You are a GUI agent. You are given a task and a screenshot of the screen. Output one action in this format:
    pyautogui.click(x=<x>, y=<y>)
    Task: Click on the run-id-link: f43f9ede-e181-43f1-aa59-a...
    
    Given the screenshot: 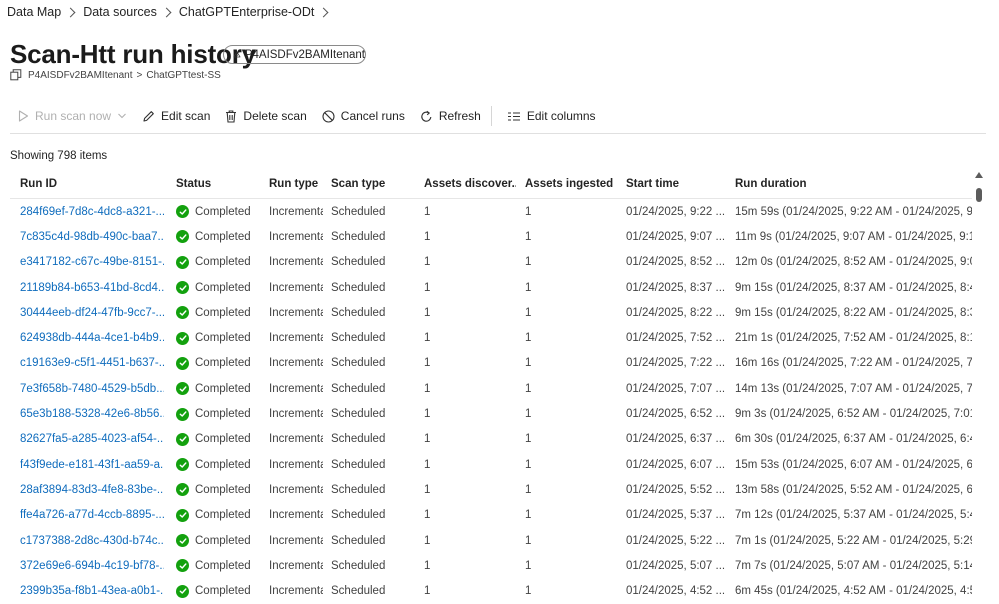 What is the action you would take?
    pyautogui.click(x=92, y=464)
    